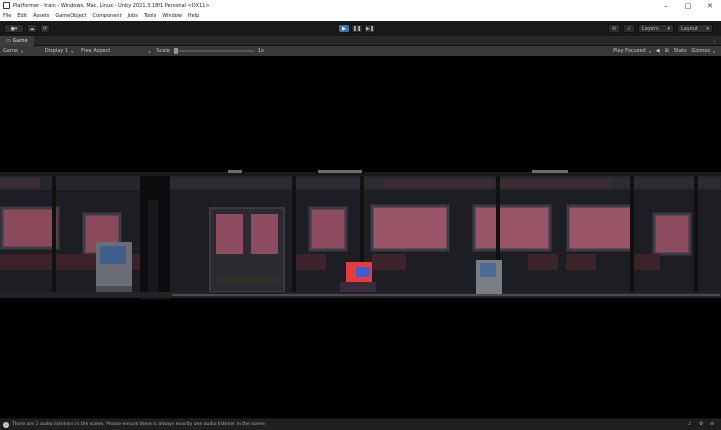 The height and width of the screenshot is (430, 721). Describe the element at coordinates (666, 5) in the screenshot. I see `minimize-button: –` at that location.